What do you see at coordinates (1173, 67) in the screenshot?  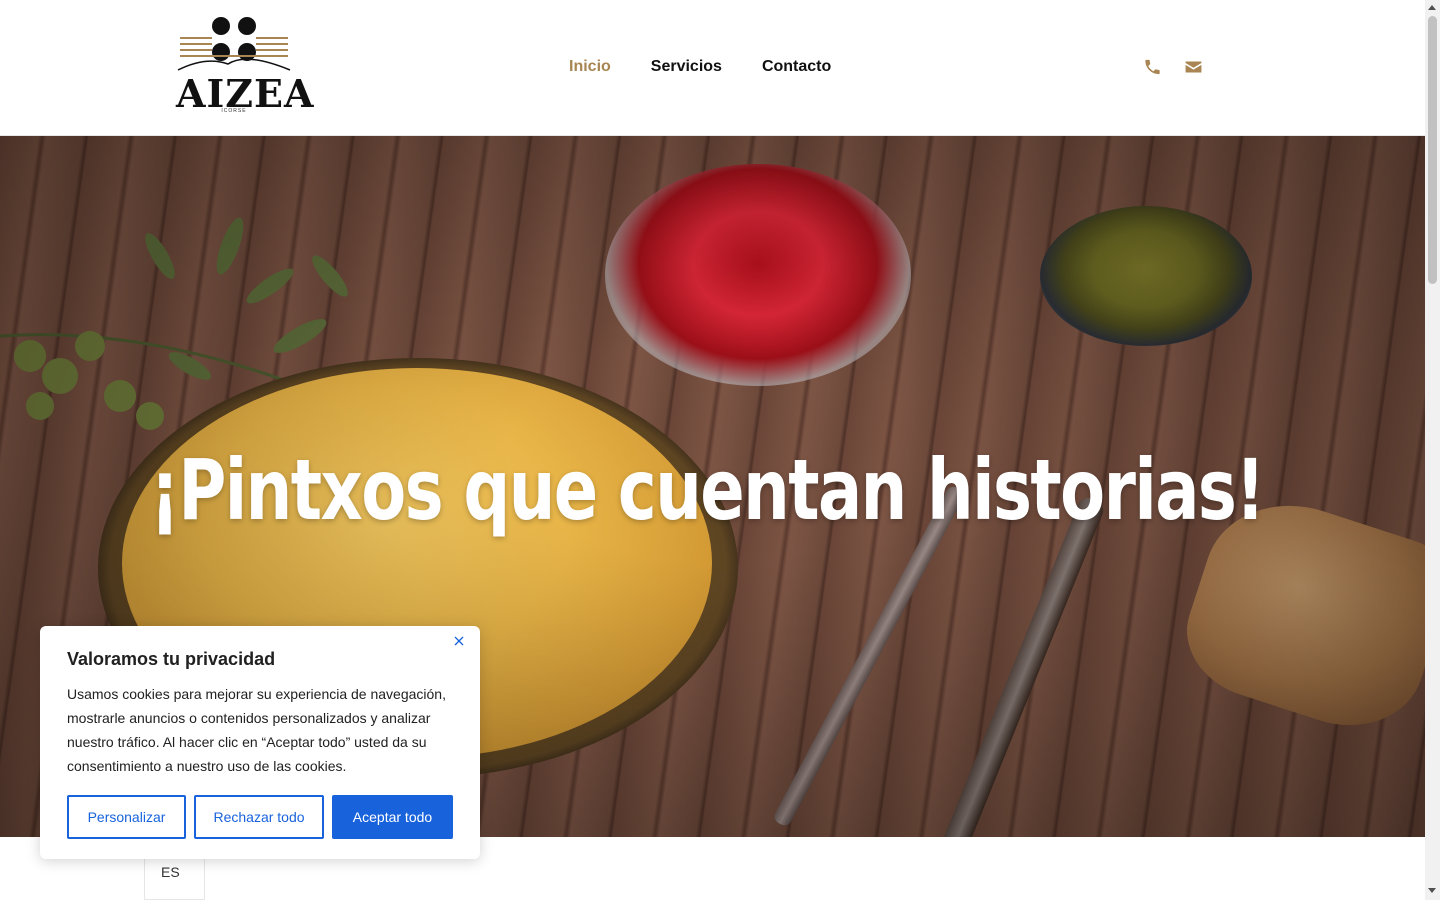 I see `header-contact-icons` at bounding box center [1173, 67].